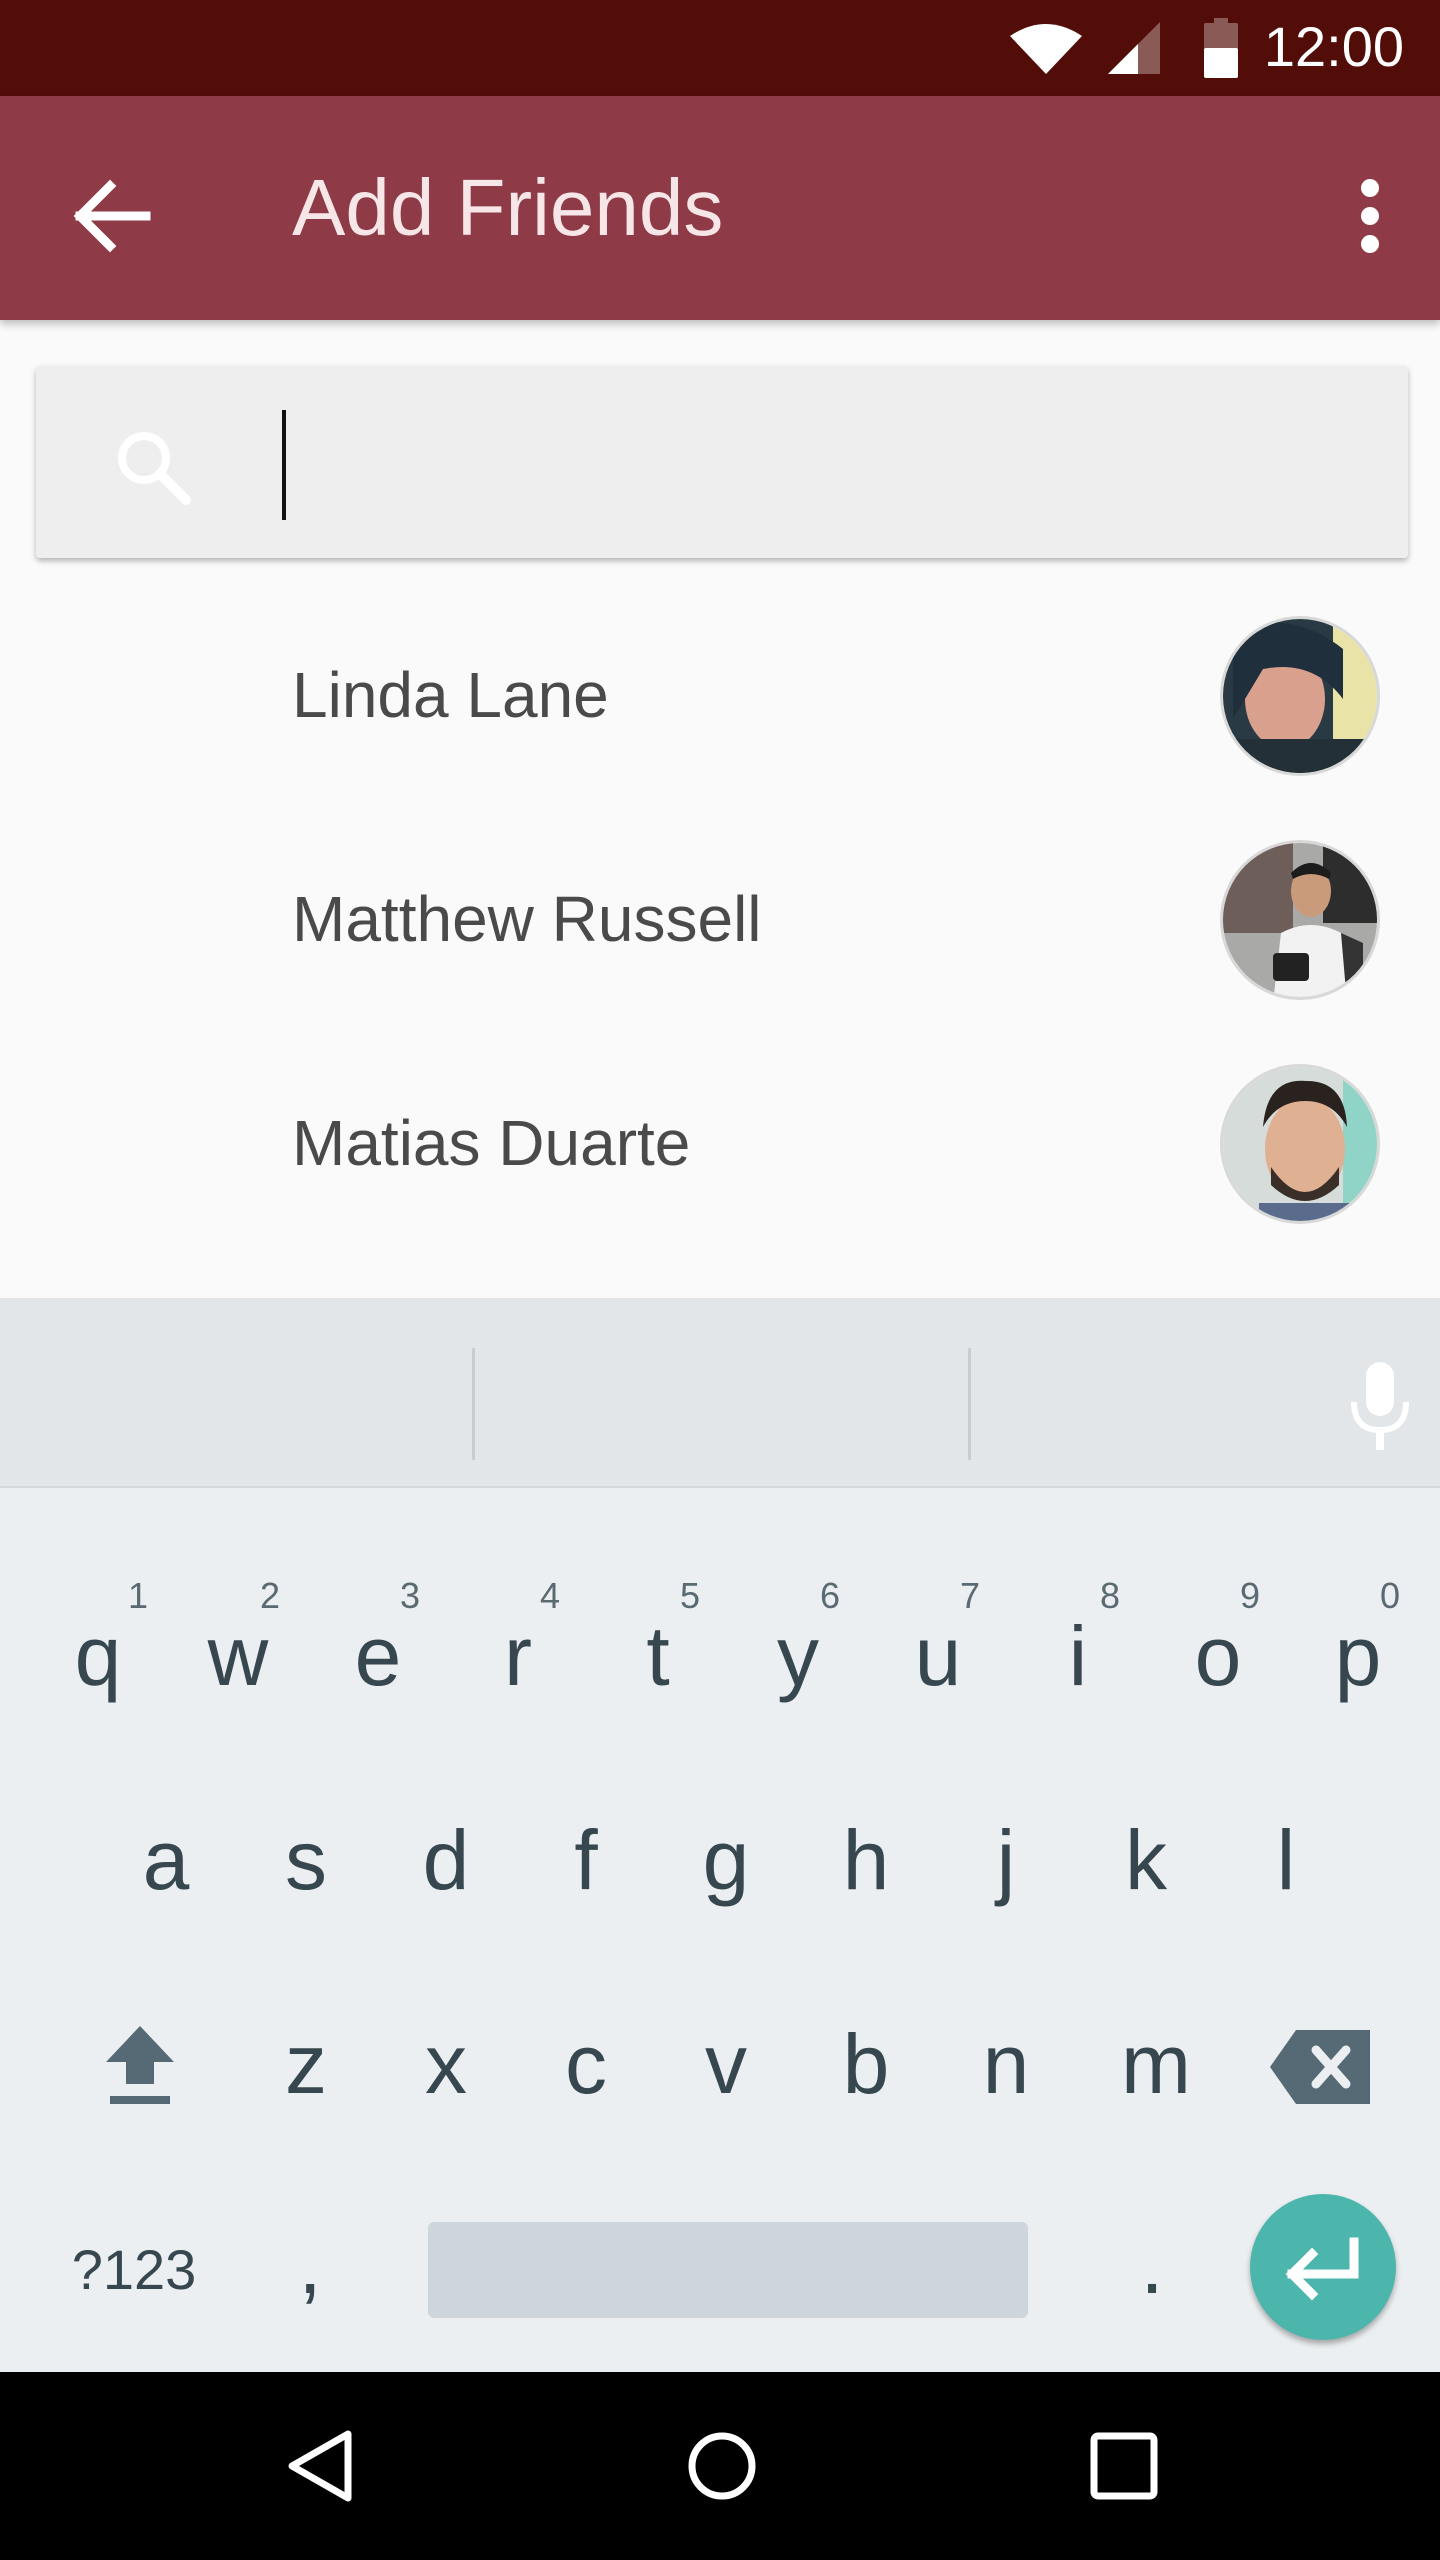  I want to click on search-box, so click(722, 462).